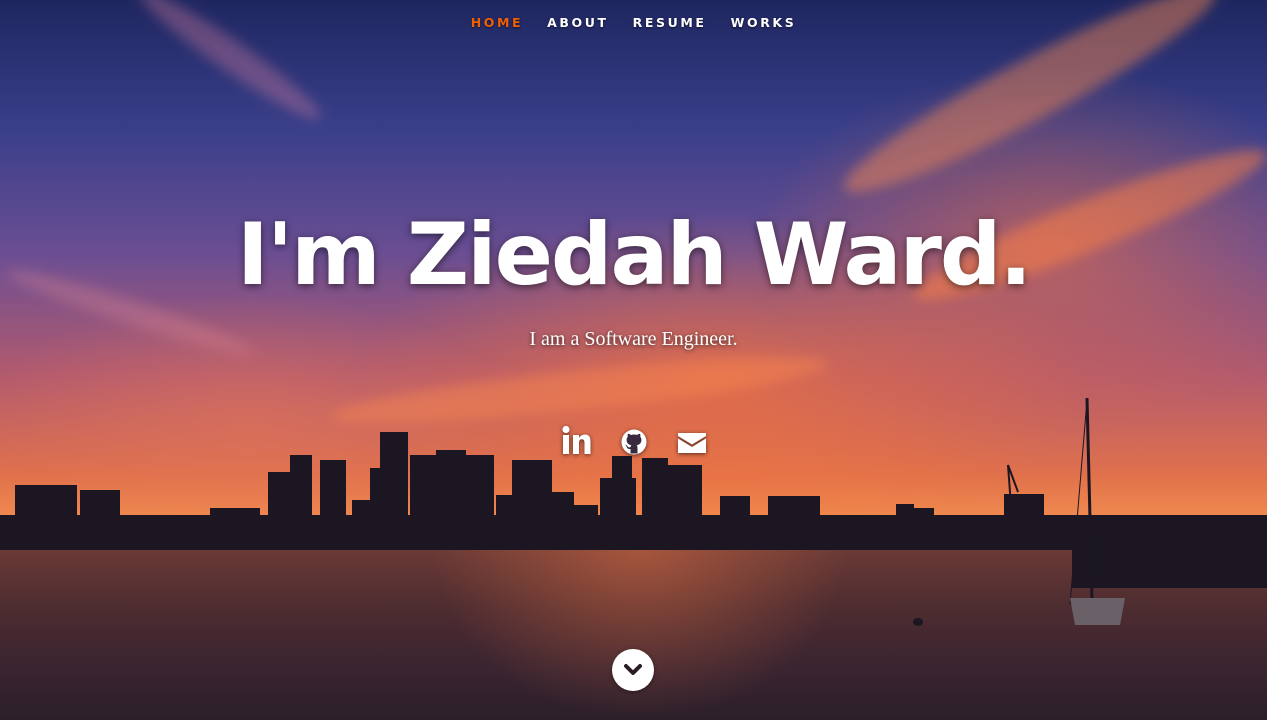 The image size is (1267, 720). I want to click on github-icon, so click(633, 442).